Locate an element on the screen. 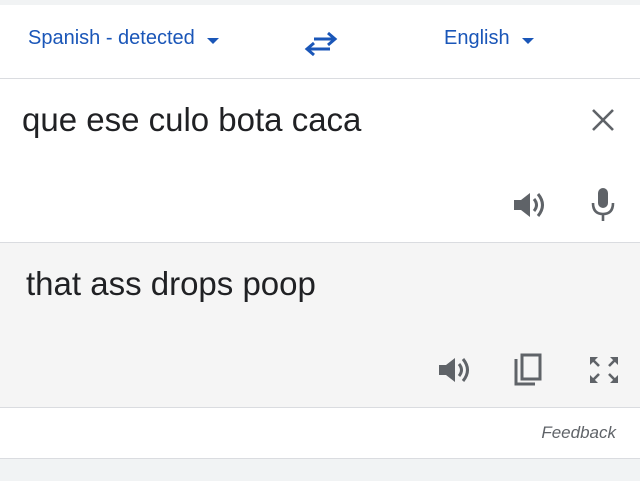 The image size is (640, 481). target-language-label: English is located at coordinates (477, 38).